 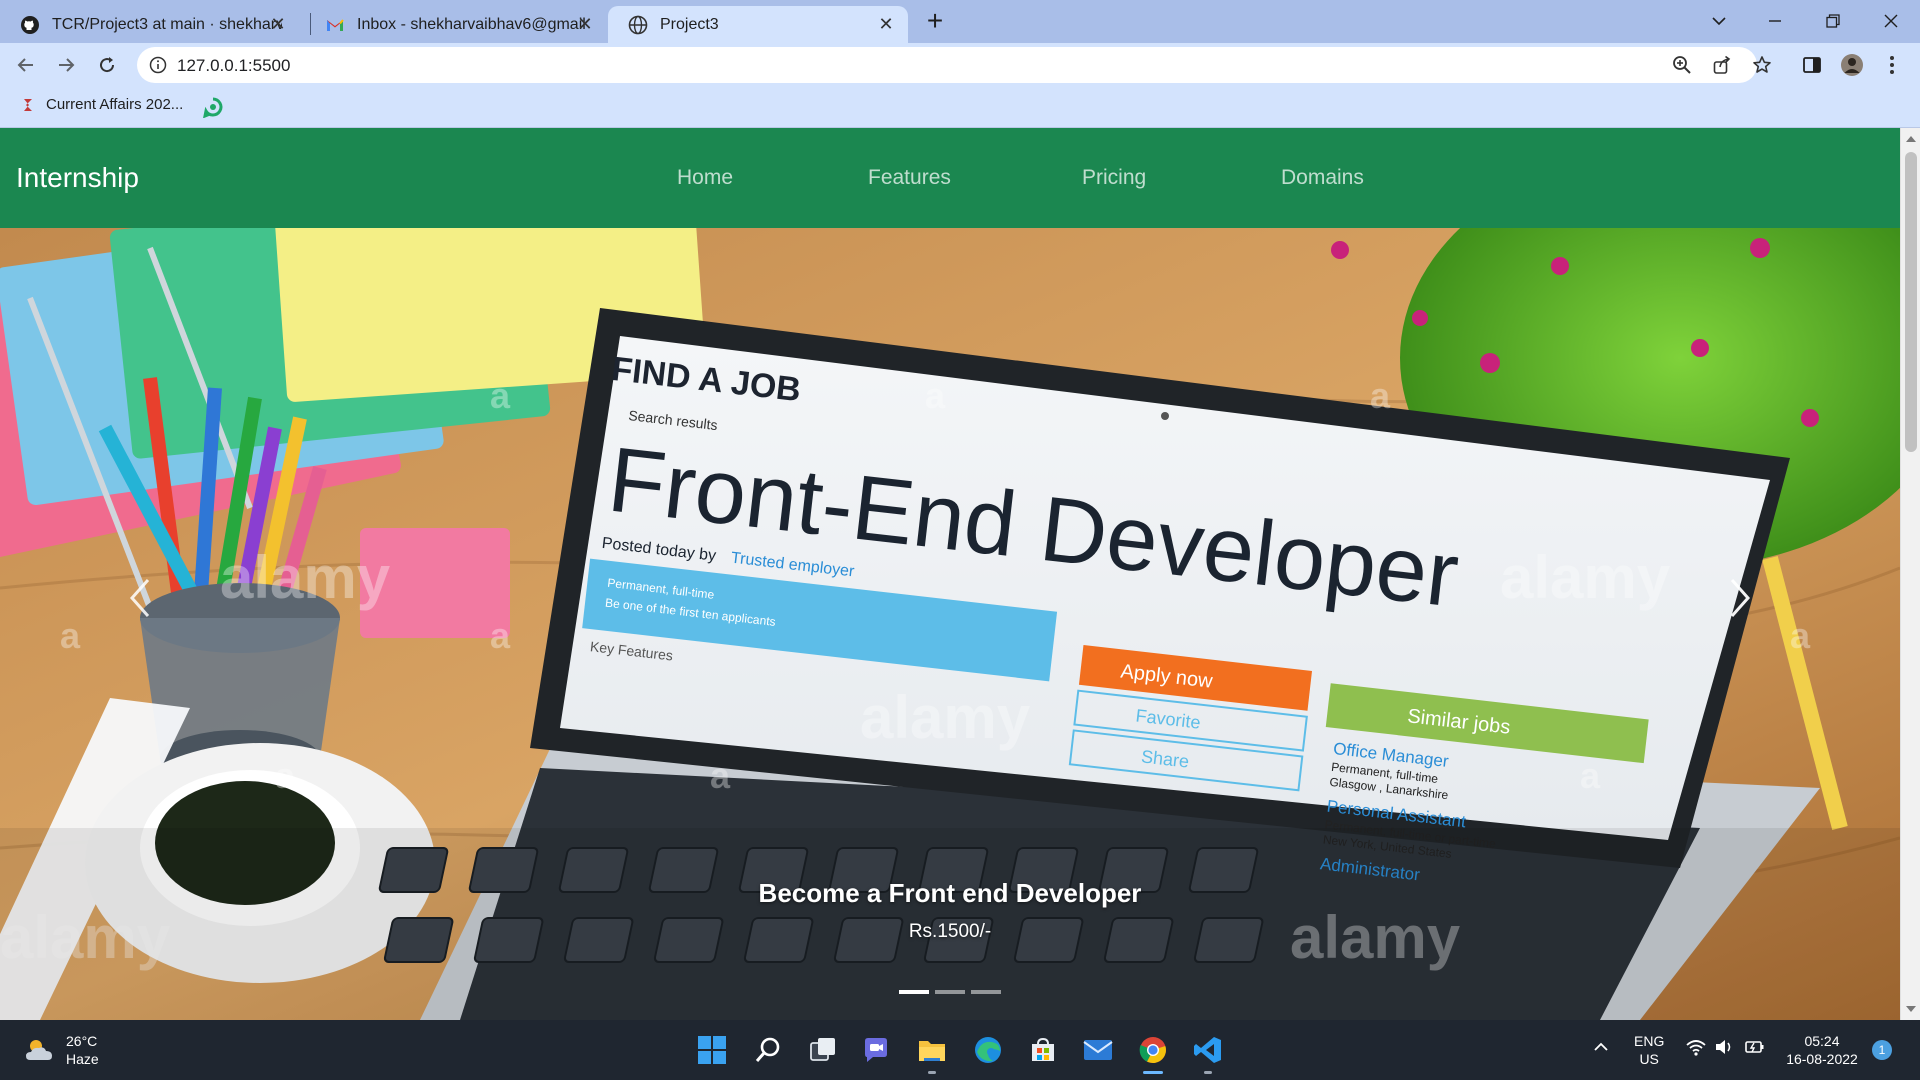 I want to click on back-button, so click(x=26, y=65).